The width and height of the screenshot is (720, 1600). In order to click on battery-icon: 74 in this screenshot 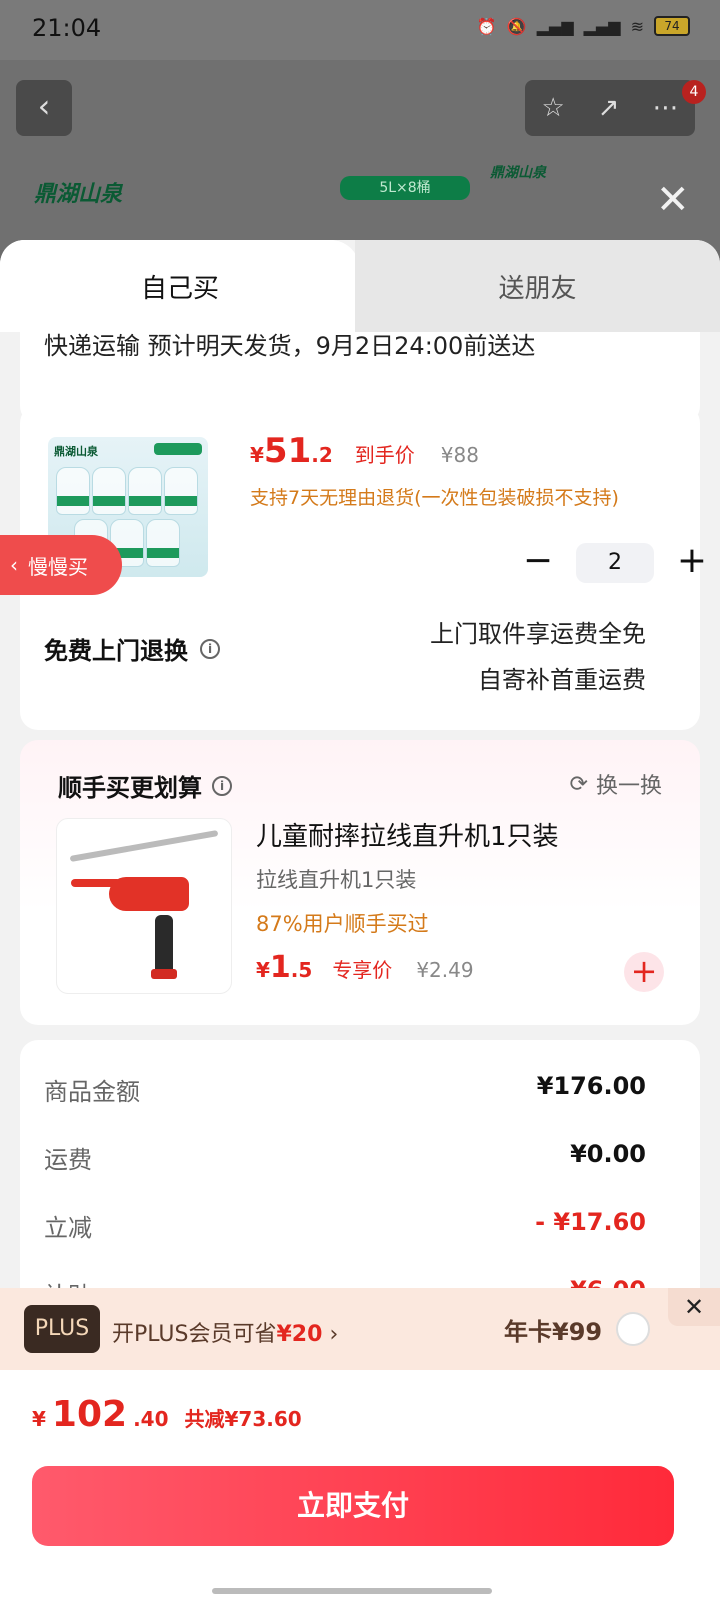, I will do `click(672, 26)`.